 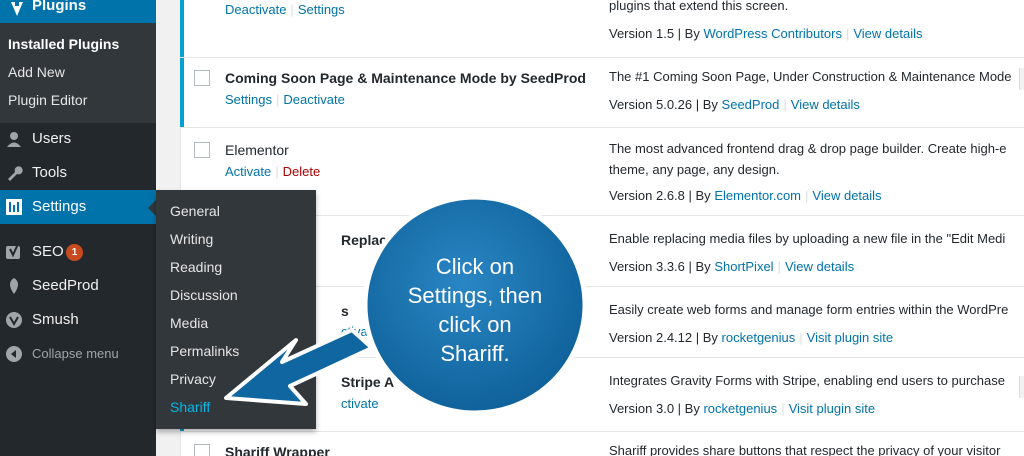 What do you see at coordinates (36, 72) in the screenshot?
I see `submenu-add-new: Add New` at bounding box center [36, 72].